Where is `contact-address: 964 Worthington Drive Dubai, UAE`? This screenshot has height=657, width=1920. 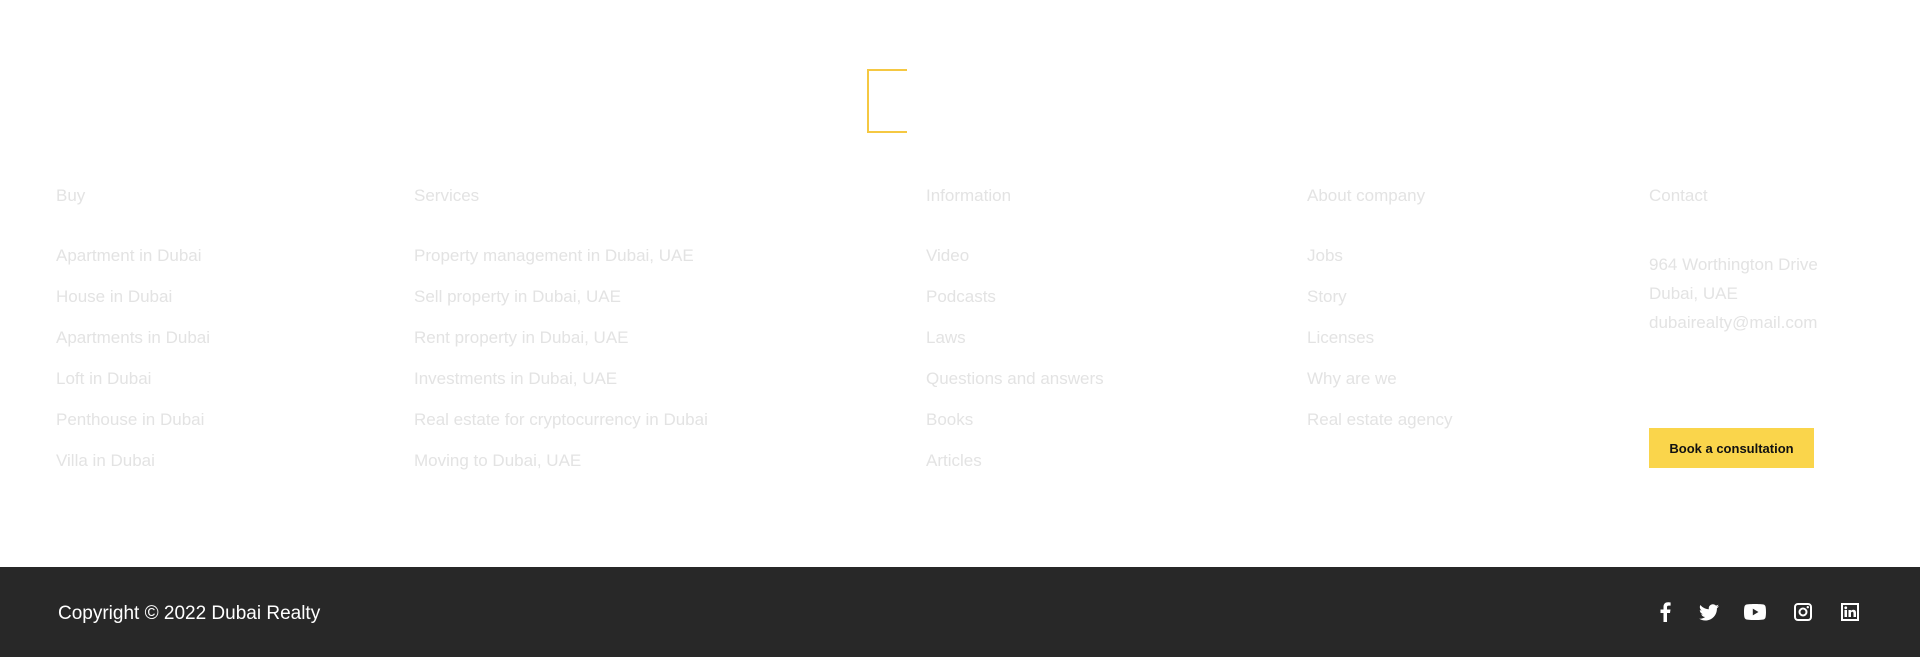 contact-address: 964 Worthington Drive Dubai, UAE is located at coordinates (1733, 279).